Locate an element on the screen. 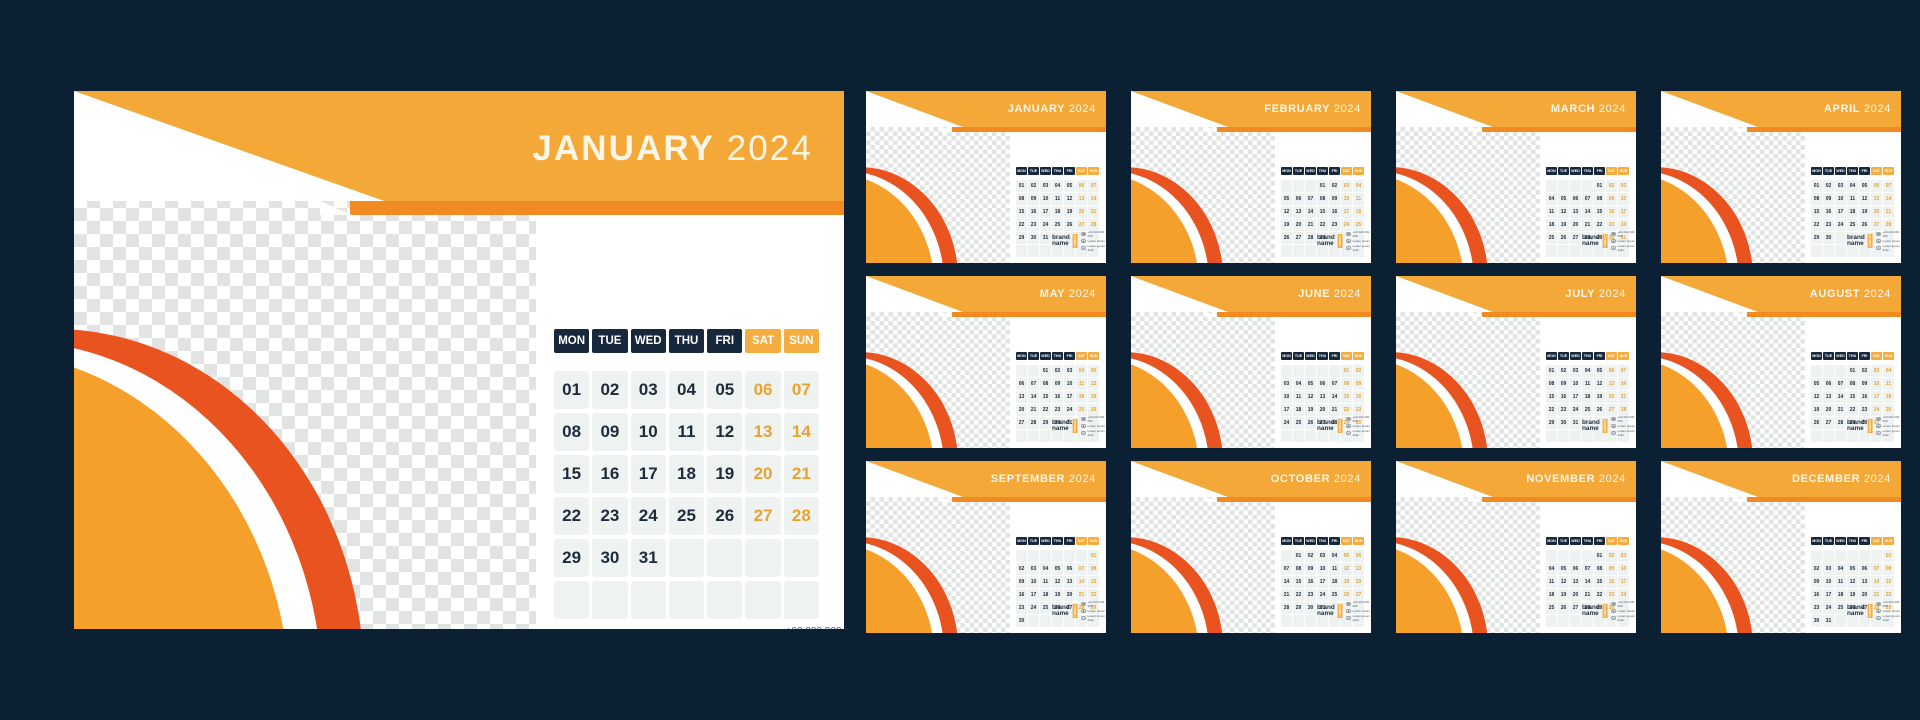  day-cell: 09 is located at coordinates (1611, 199).